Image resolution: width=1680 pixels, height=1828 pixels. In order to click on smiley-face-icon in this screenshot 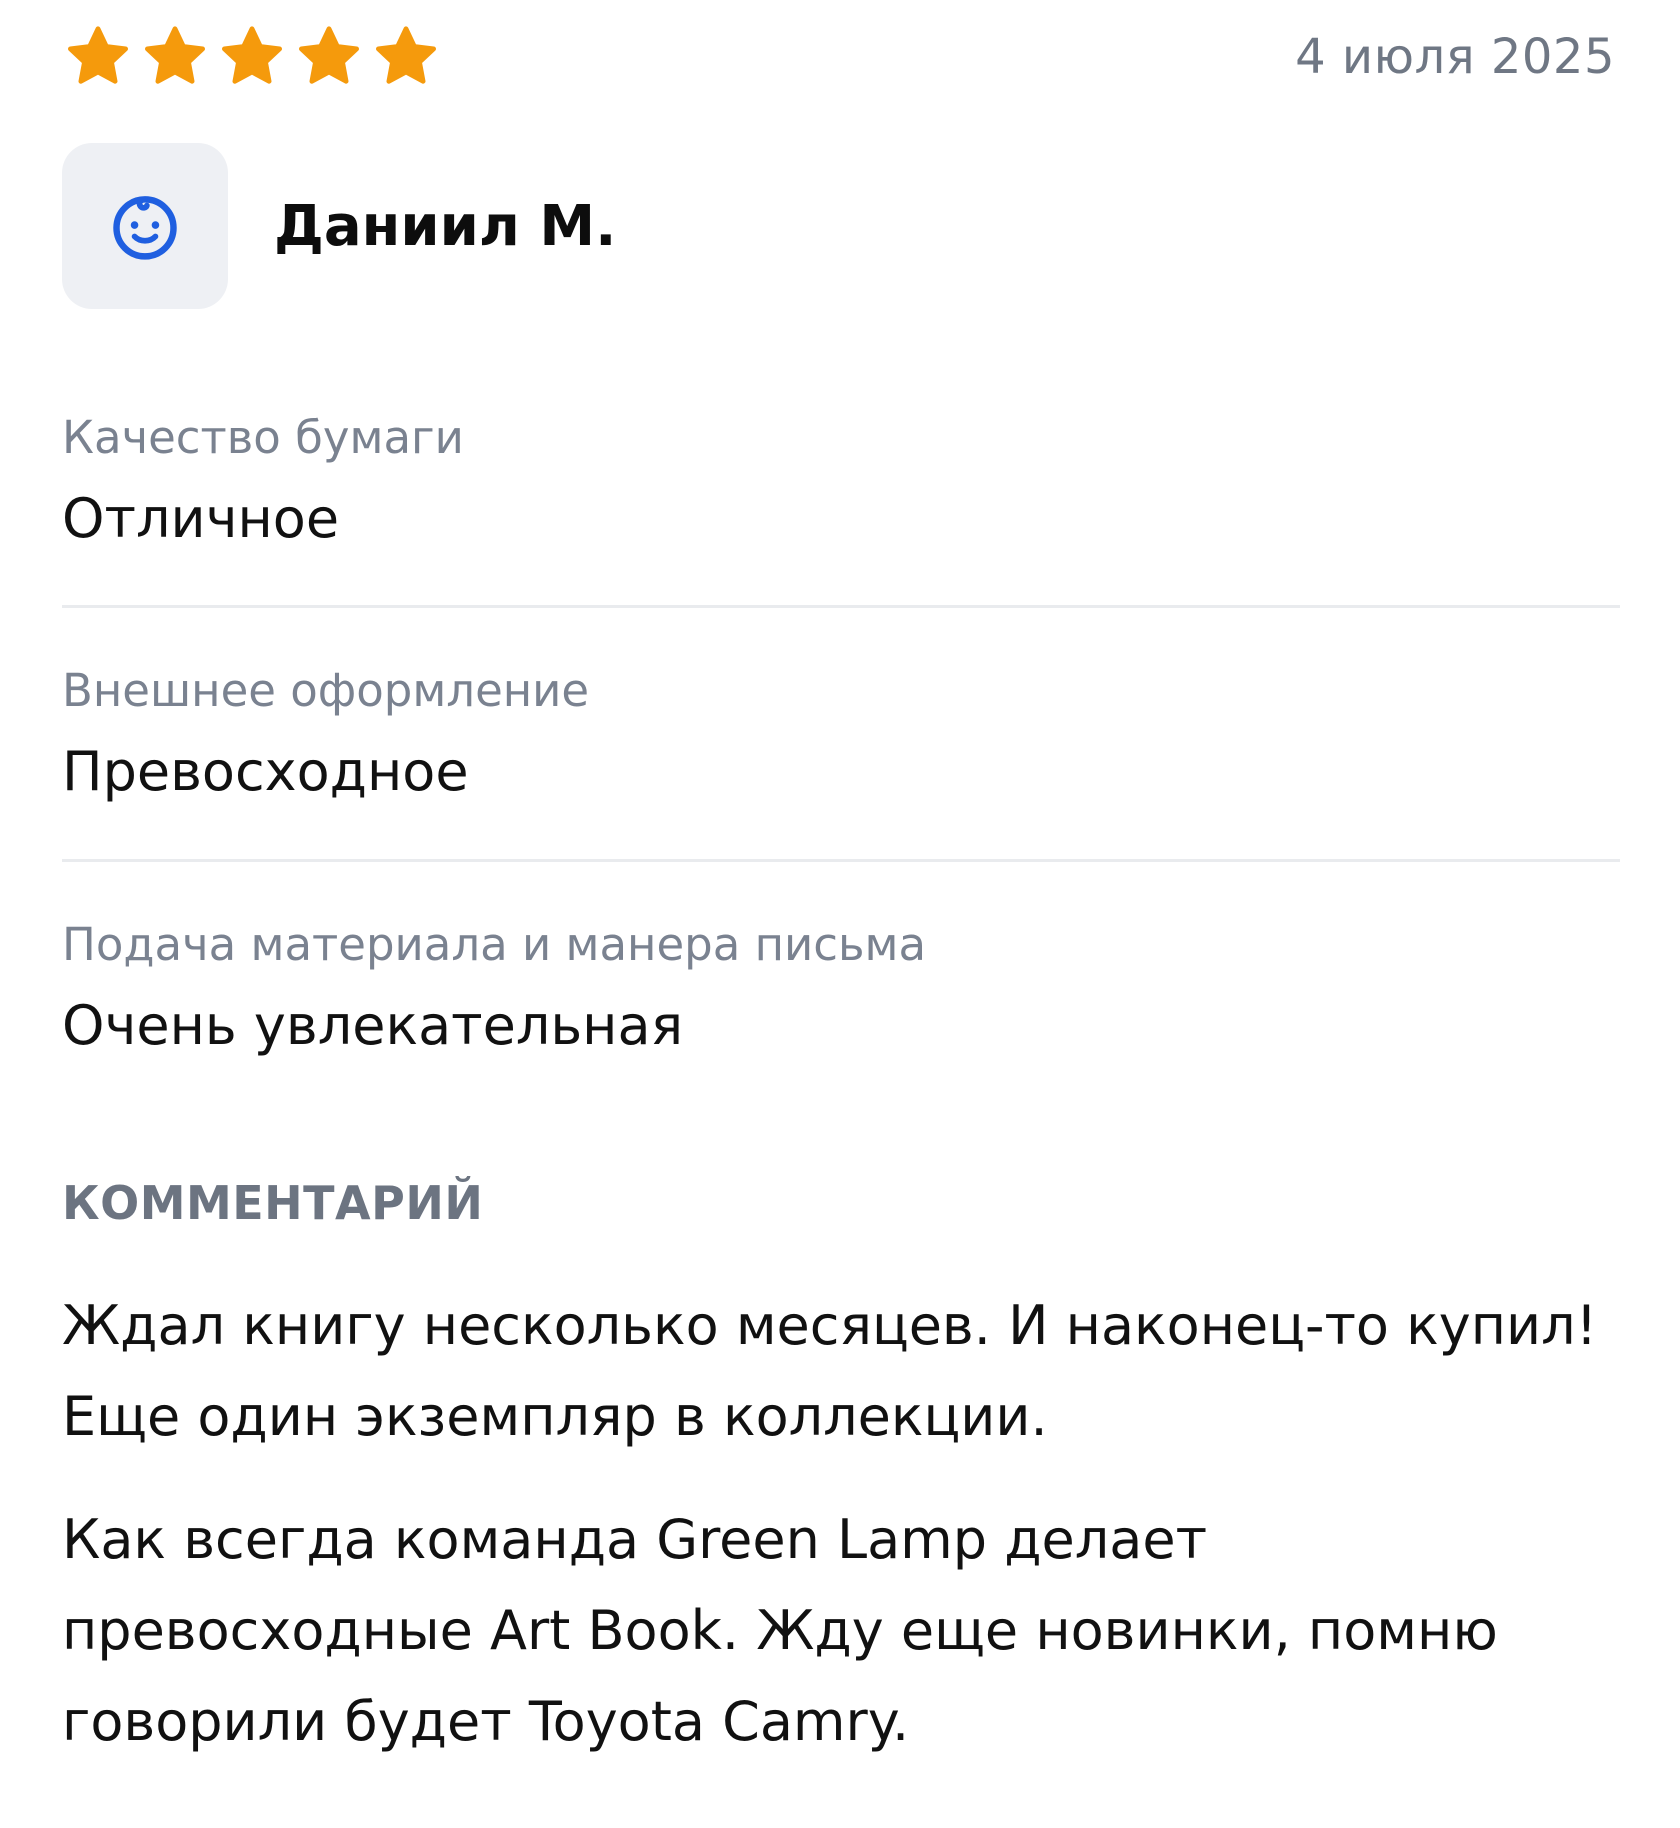, I will do `click(145, 228)`.